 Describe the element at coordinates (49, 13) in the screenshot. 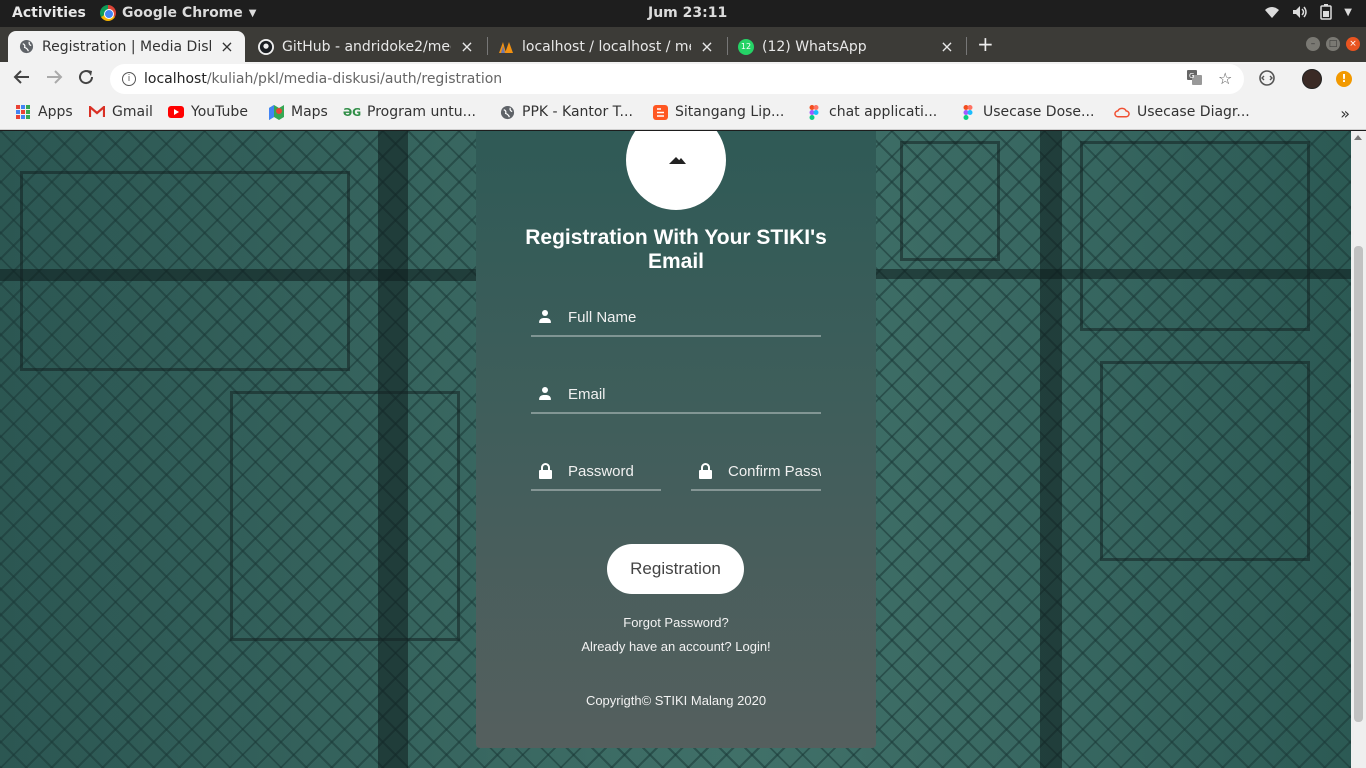

I see `activities-button: Activities` at that location.